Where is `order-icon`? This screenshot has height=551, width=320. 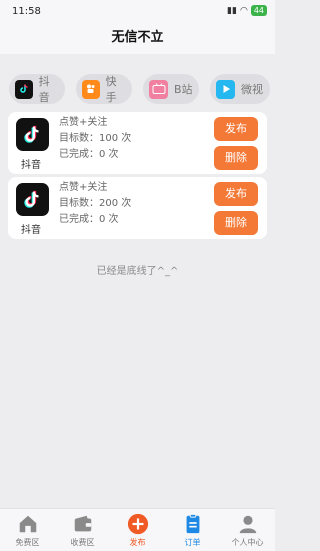 order-icon is located at coordinates (193, 523).